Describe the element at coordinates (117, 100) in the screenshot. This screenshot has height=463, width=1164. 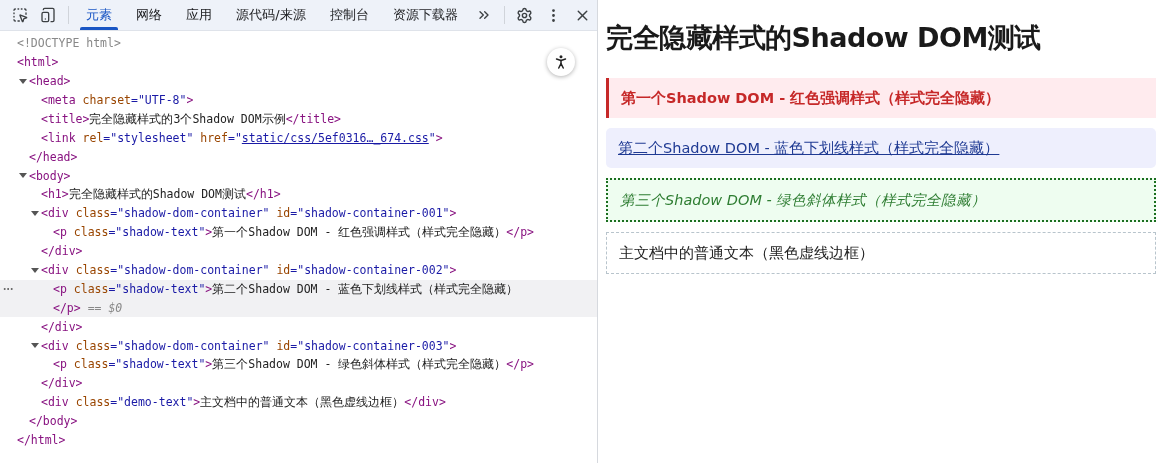
I see `code-line: <meta charset="UTF-8">` at that location.